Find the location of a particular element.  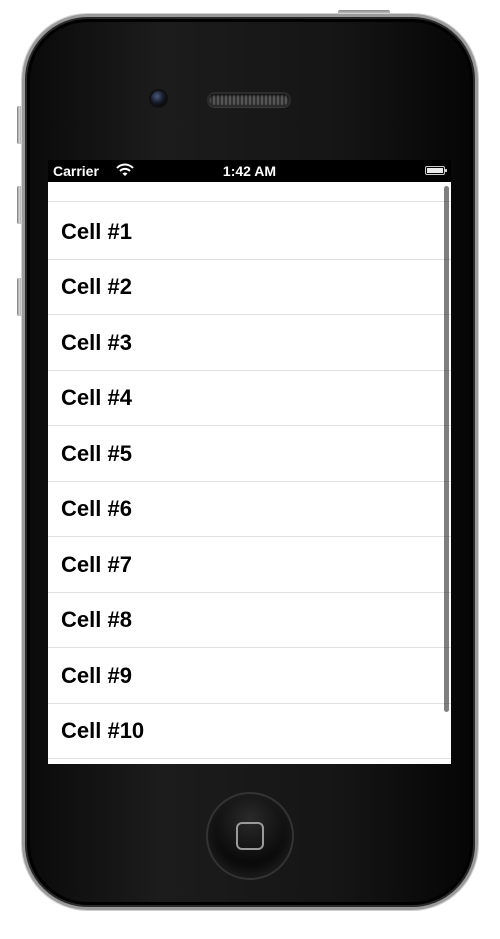

table-row: Cell #4 is located at coordinates (249, 398).